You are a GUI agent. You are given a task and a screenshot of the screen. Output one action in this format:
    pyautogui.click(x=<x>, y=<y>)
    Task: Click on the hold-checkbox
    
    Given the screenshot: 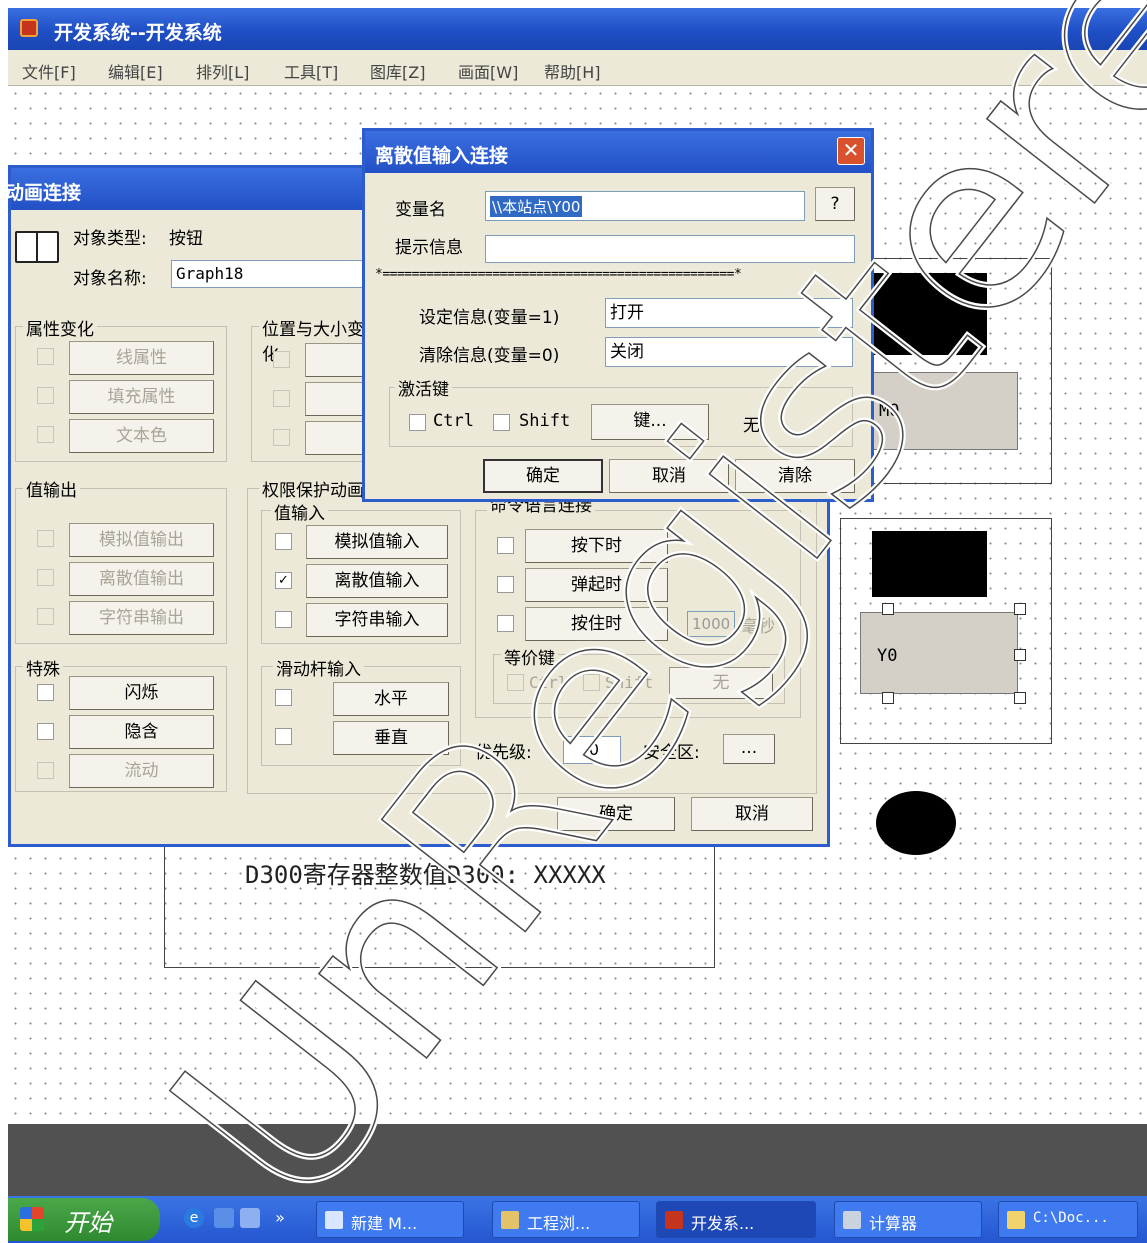 What is the action you would take?
    pyautogui.click(x=505, y=623)
    